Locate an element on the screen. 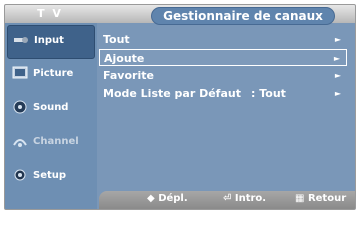 The height and width of the screenshot is (240, 359). sidebar-item-sound: Sound is located at coordinates (50, 109).